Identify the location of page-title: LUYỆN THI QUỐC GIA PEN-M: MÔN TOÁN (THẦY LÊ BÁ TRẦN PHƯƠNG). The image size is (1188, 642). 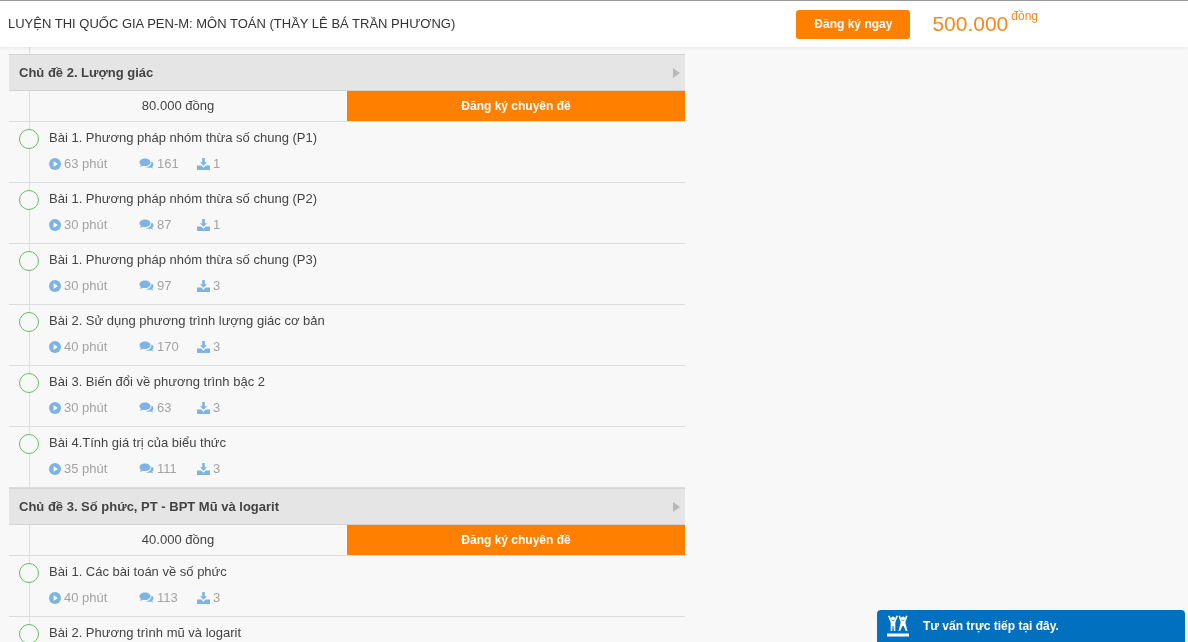
(232, 24).